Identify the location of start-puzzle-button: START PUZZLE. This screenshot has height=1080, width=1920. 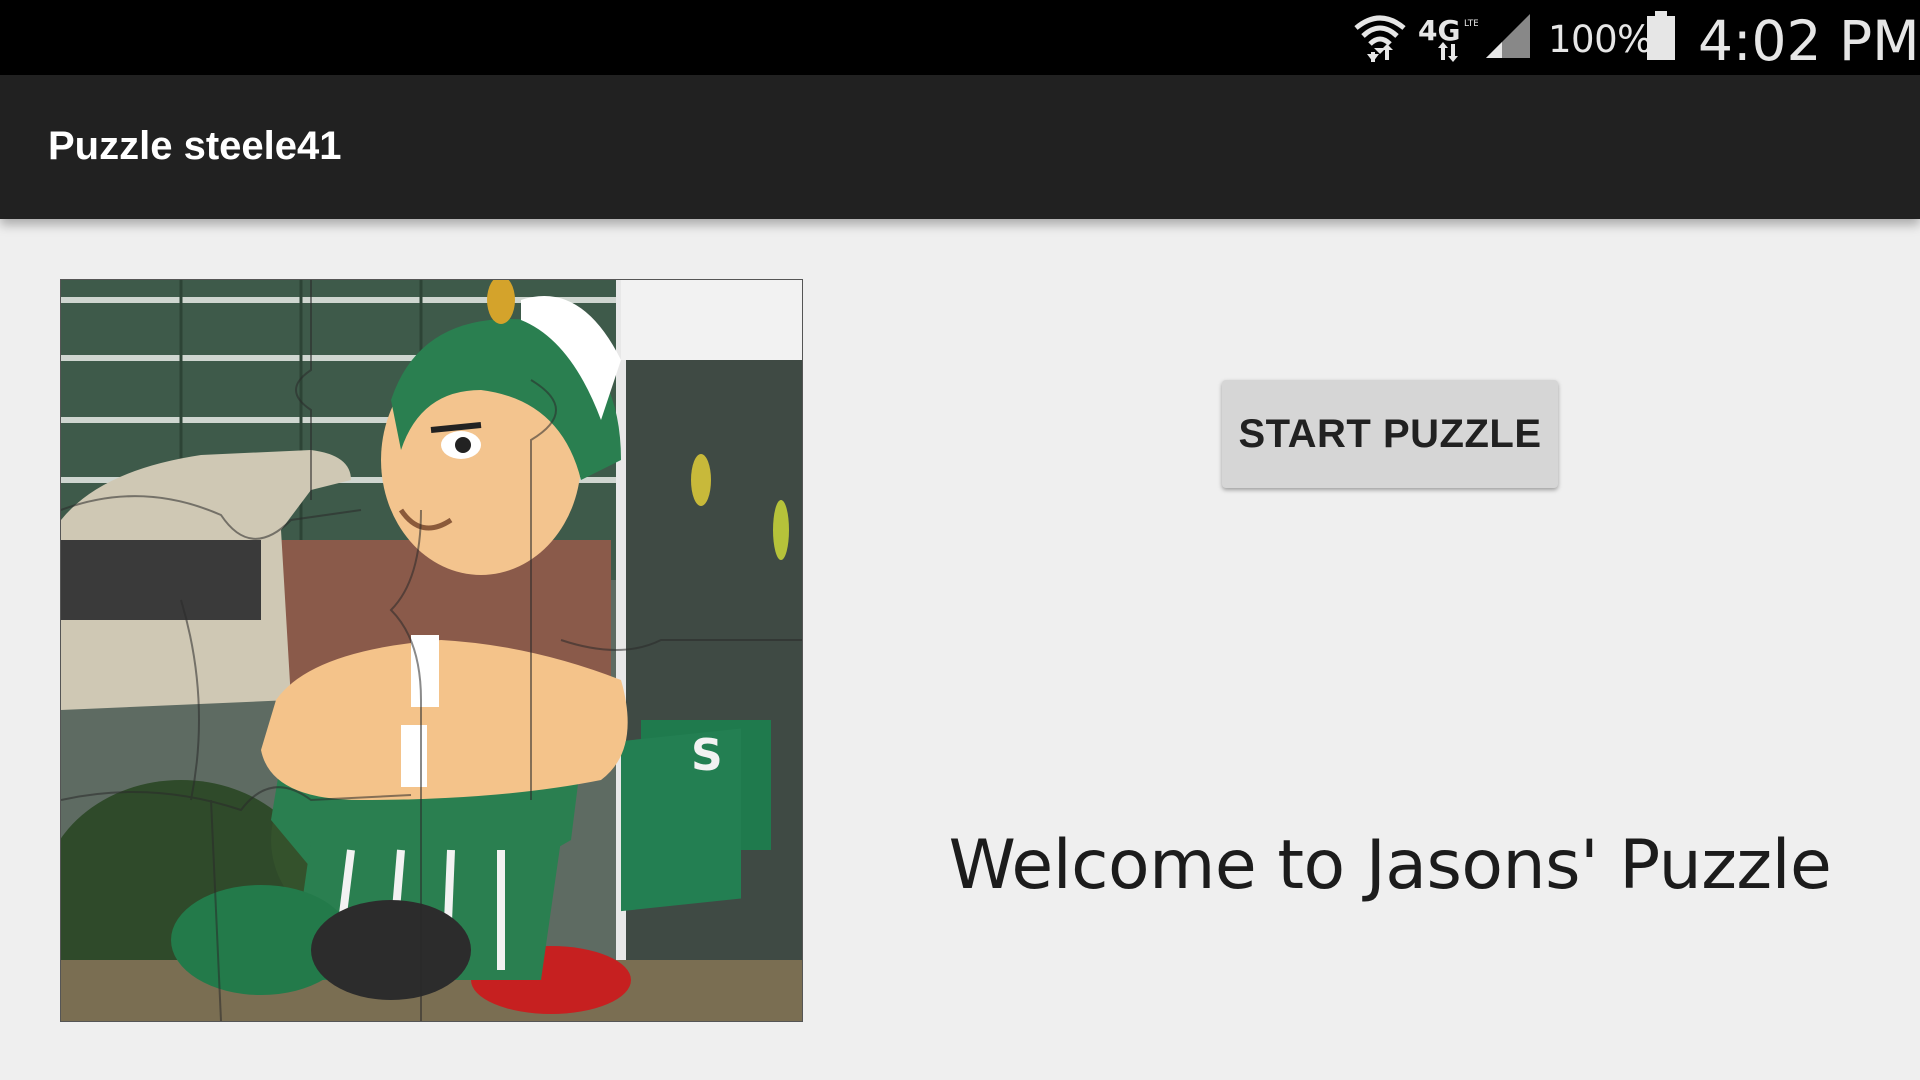
(1390, 434).